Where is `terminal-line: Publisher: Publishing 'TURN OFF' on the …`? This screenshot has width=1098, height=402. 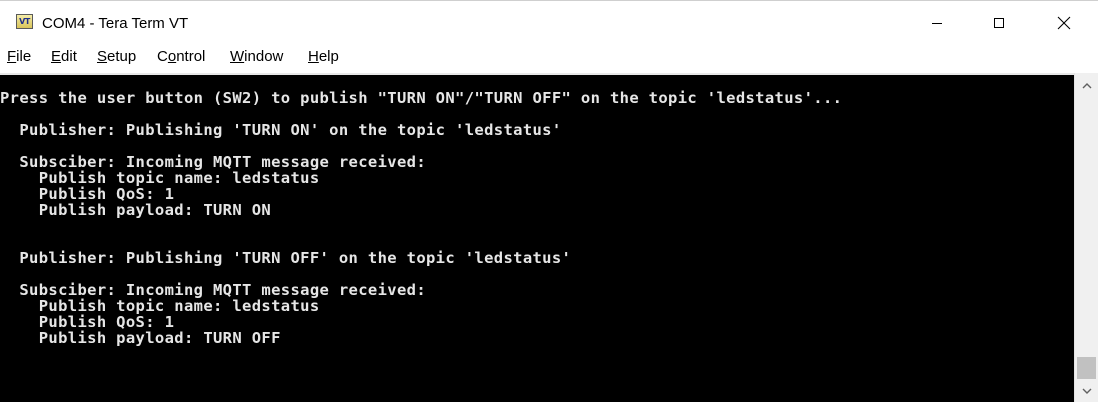 terminal-line: Publisher: Publishing 'TURN OFF' on the … is located at coordinates (286, 258).